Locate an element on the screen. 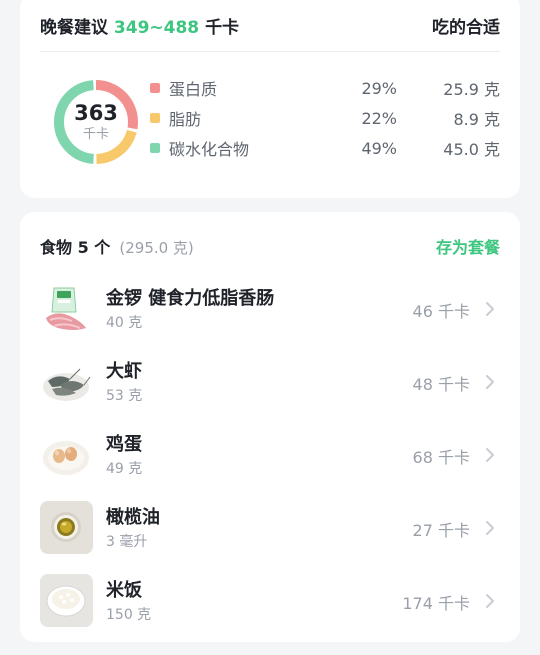 The image size is (540, 655). macro-grams: 45.0 克 is located at coordinates (471, 149).